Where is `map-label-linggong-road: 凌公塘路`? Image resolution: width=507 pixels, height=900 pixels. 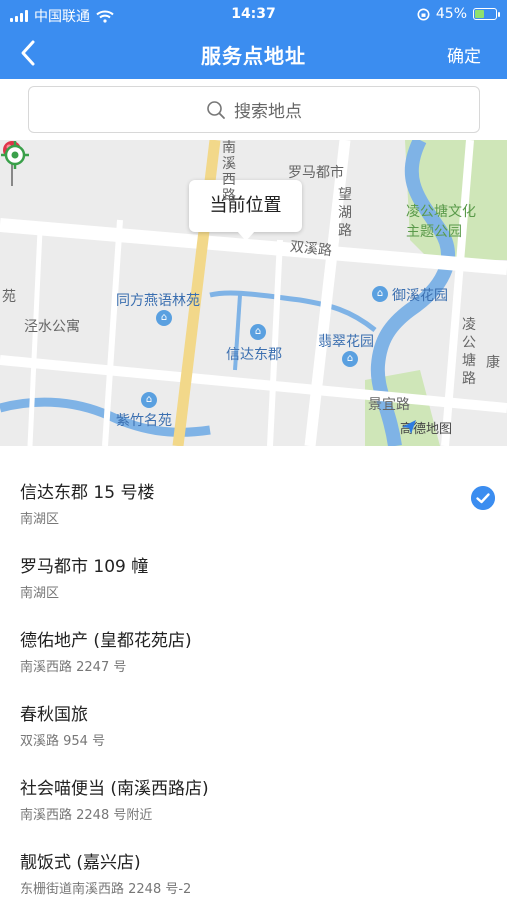 map-label-linggong-road: 凌公塘路 is located at coordinates (469, 352).